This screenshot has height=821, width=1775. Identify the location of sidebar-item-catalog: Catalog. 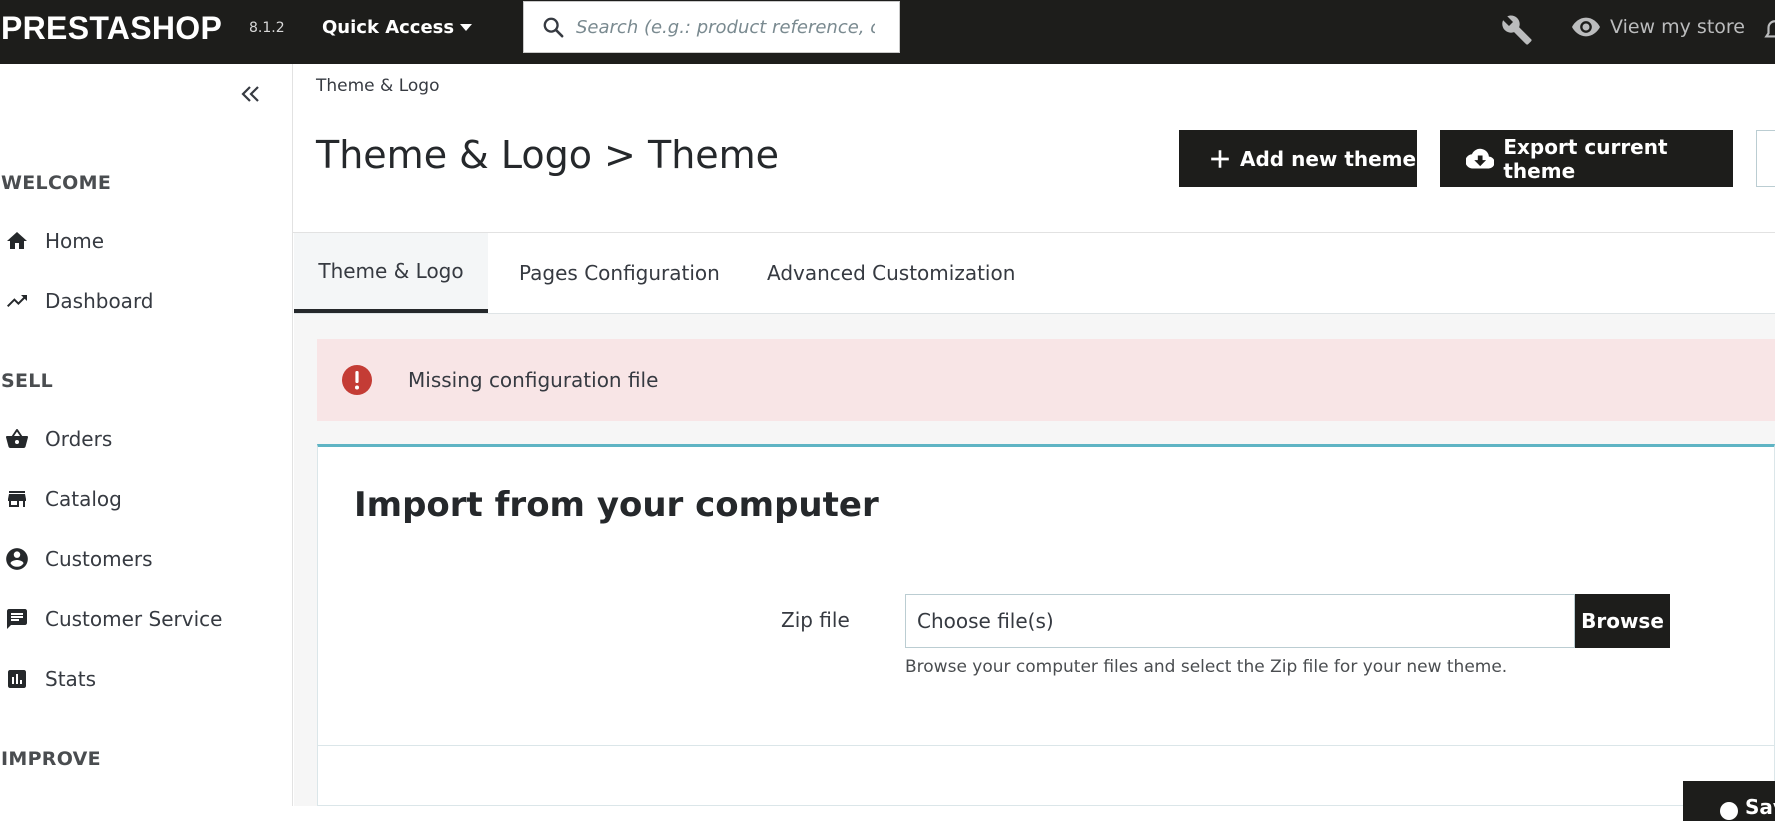
(61, 499).